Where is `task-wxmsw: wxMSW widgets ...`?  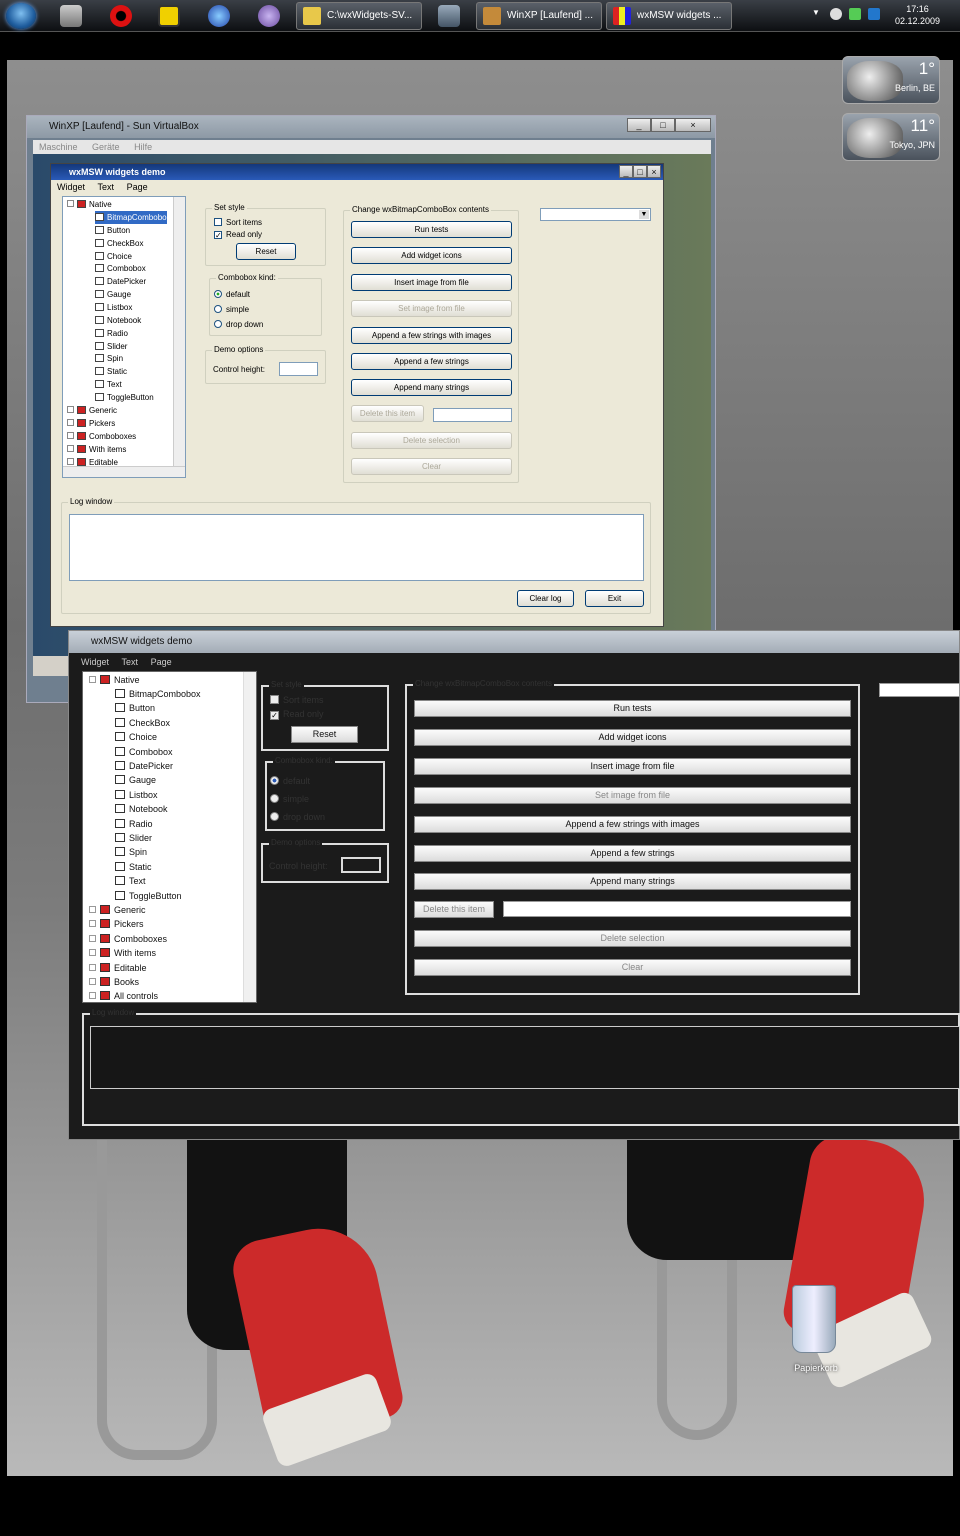 task-wxmsw: wxMSW widgets ... is located at coordinates (669, 16).